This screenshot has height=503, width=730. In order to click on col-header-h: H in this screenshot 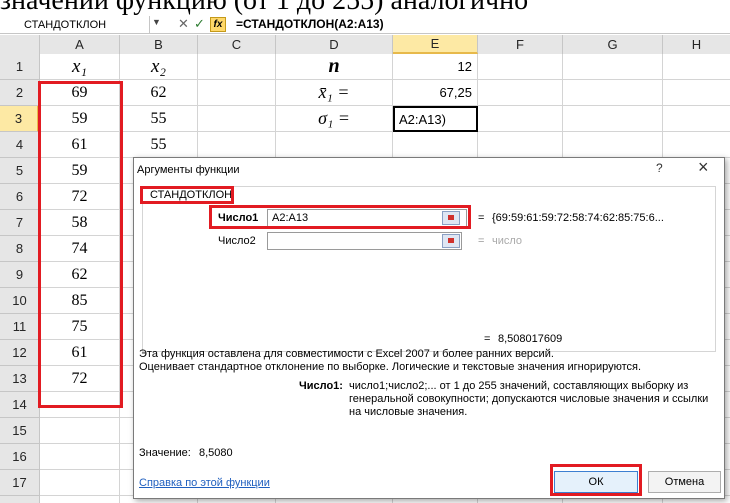, I will do `click(696, 44)`.